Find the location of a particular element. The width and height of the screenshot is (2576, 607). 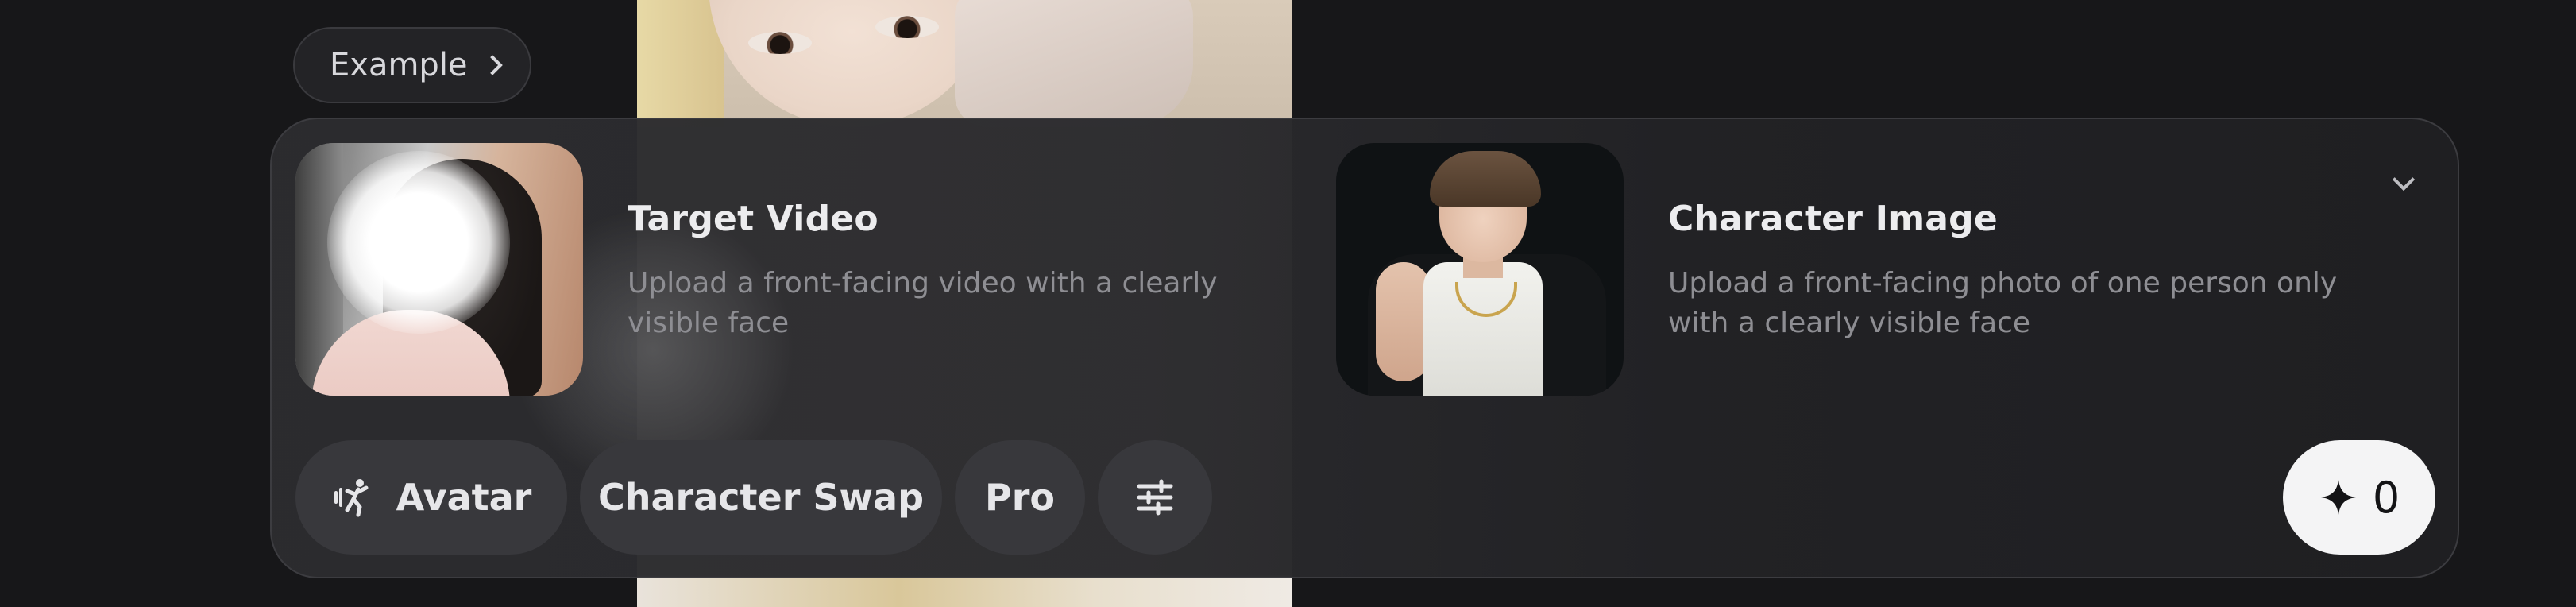

character-image-title: Character Image is located at coordinates (1833, 219).